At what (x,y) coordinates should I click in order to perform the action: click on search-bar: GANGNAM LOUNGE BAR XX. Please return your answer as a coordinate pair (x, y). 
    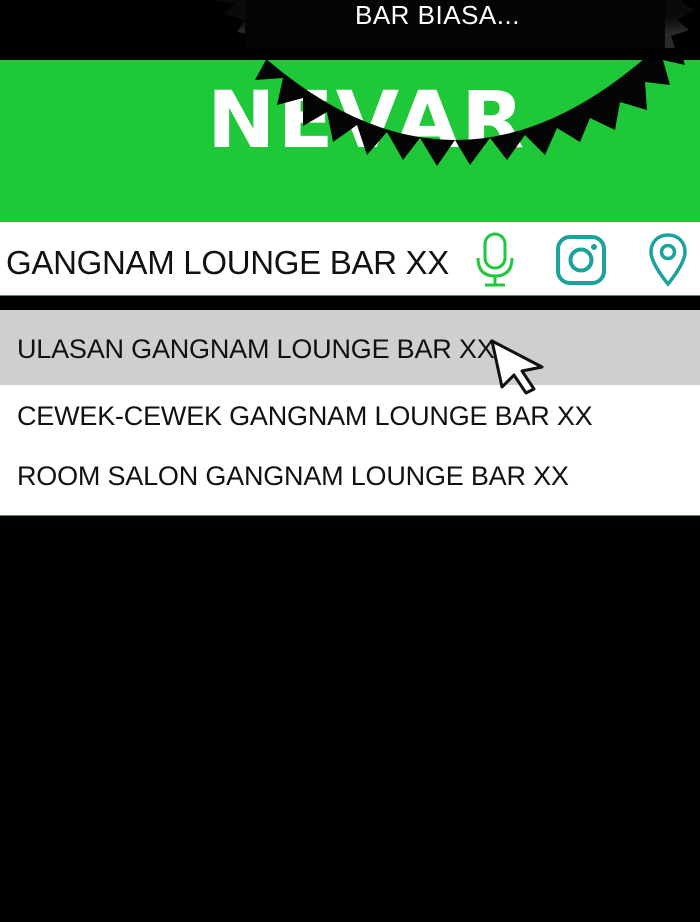
    Looking at the image, I should click on (350, 259).